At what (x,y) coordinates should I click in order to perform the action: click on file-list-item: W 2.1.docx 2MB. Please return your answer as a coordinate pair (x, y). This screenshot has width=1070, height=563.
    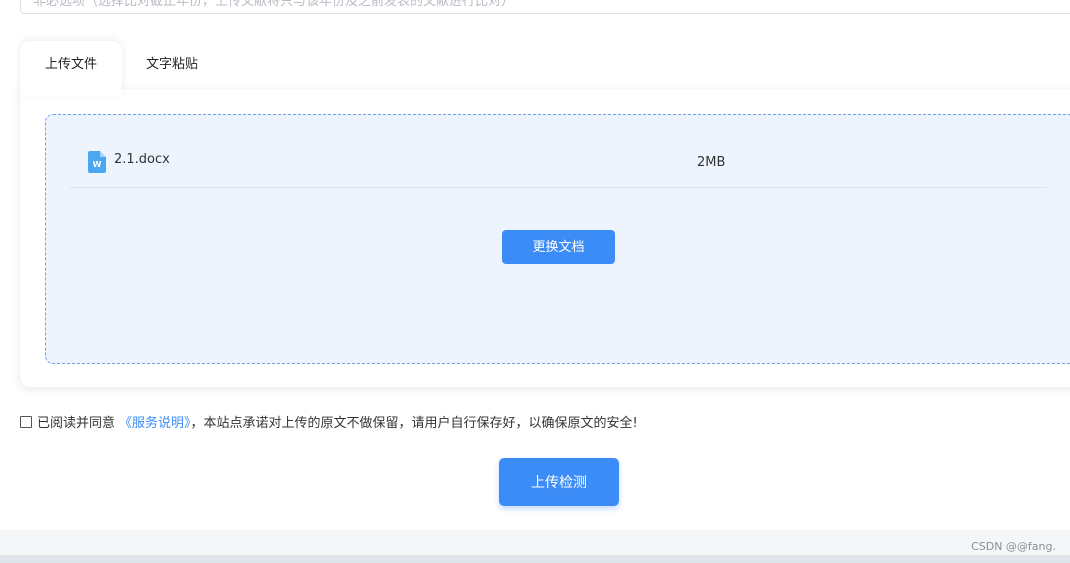
    Looking at the image, I should click on (558, 166).